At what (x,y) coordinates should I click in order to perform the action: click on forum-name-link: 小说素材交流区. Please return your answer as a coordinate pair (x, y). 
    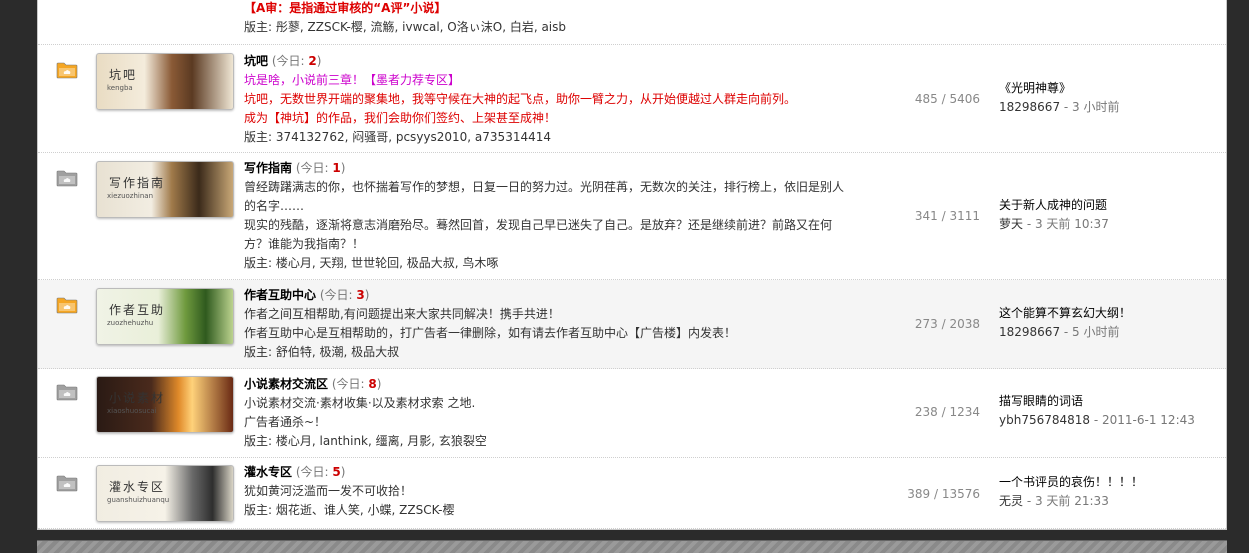
    Looking at the image, I should click on (286, 384).